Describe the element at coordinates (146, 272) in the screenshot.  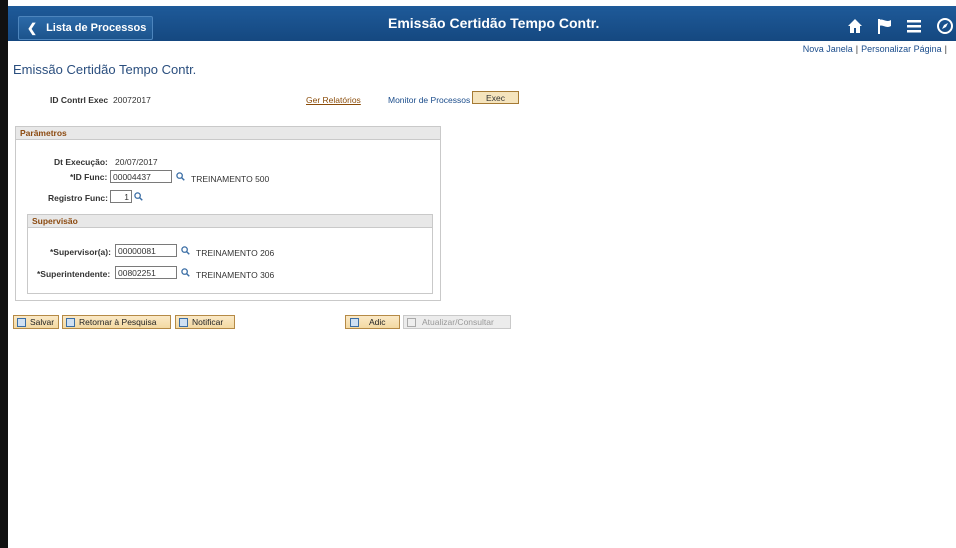
I see `superintendente-input: 00802251` at that location.